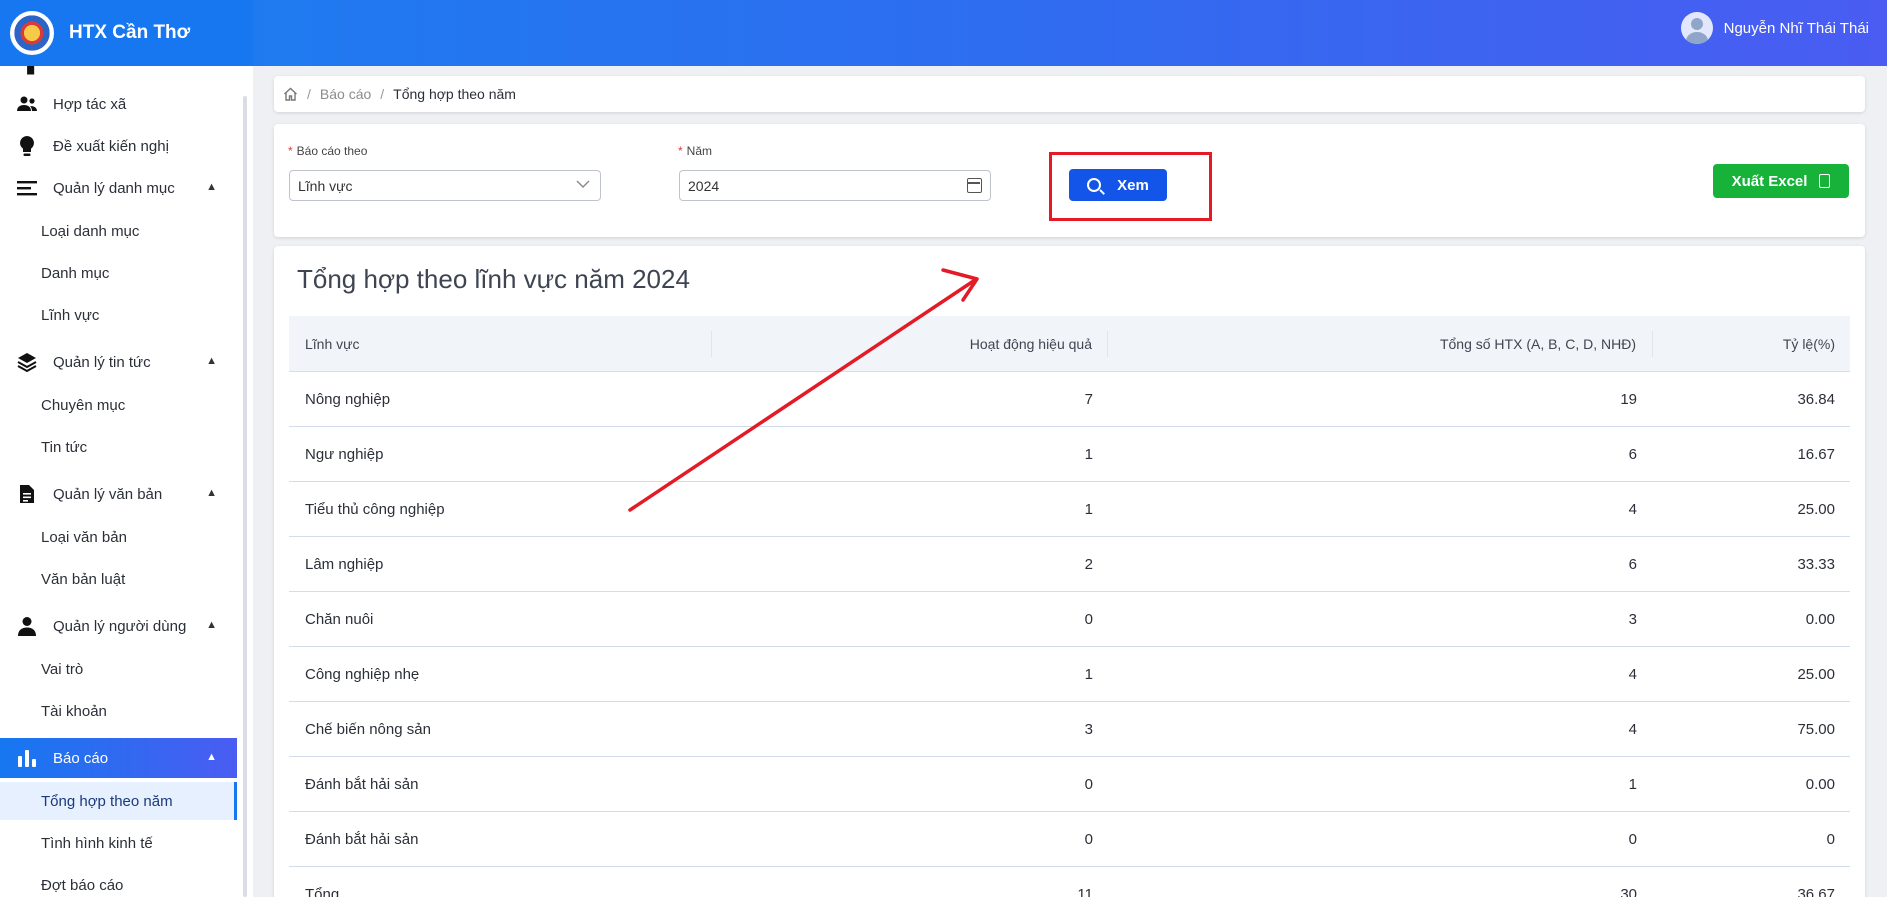 This screenshot has width=1887, height=897. Describe the element at coordinates (695, 151) in the screenshot. I see `year-label: * Năm` at that location.